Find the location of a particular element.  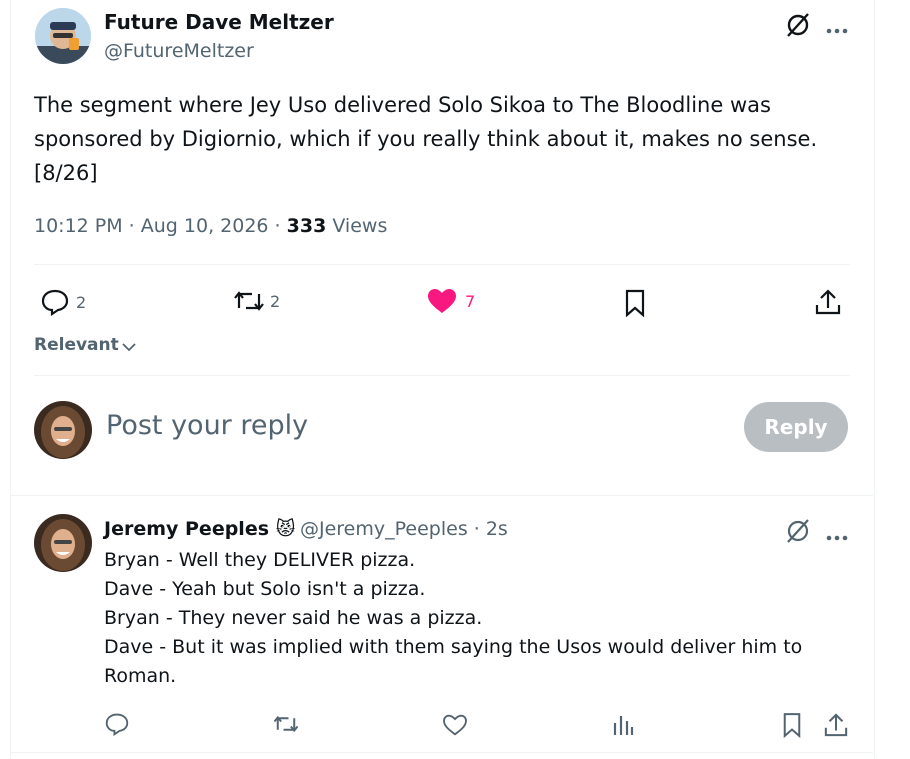

reply-author-name: Jeremy Peeples 😾 is located at coordinates (199, 529).